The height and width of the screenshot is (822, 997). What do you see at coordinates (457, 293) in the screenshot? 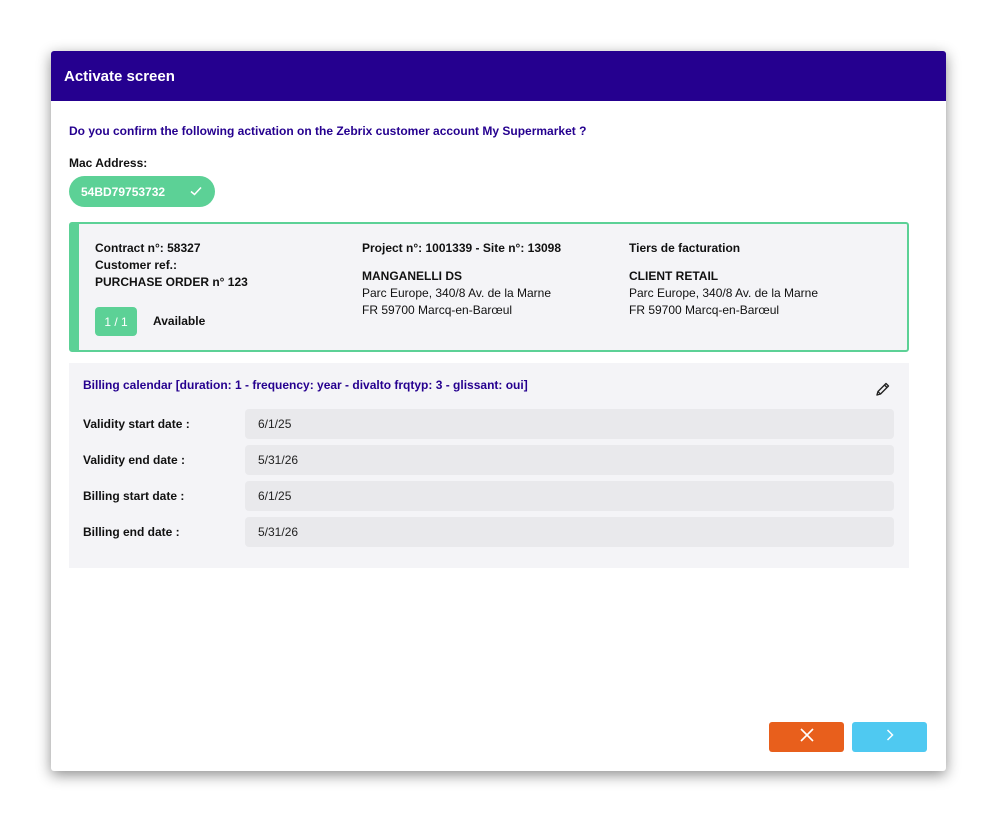
I see `site-address-line-1: Parc Europe, 340/8 Av. de la Marne` at bounding box center [457, 293].